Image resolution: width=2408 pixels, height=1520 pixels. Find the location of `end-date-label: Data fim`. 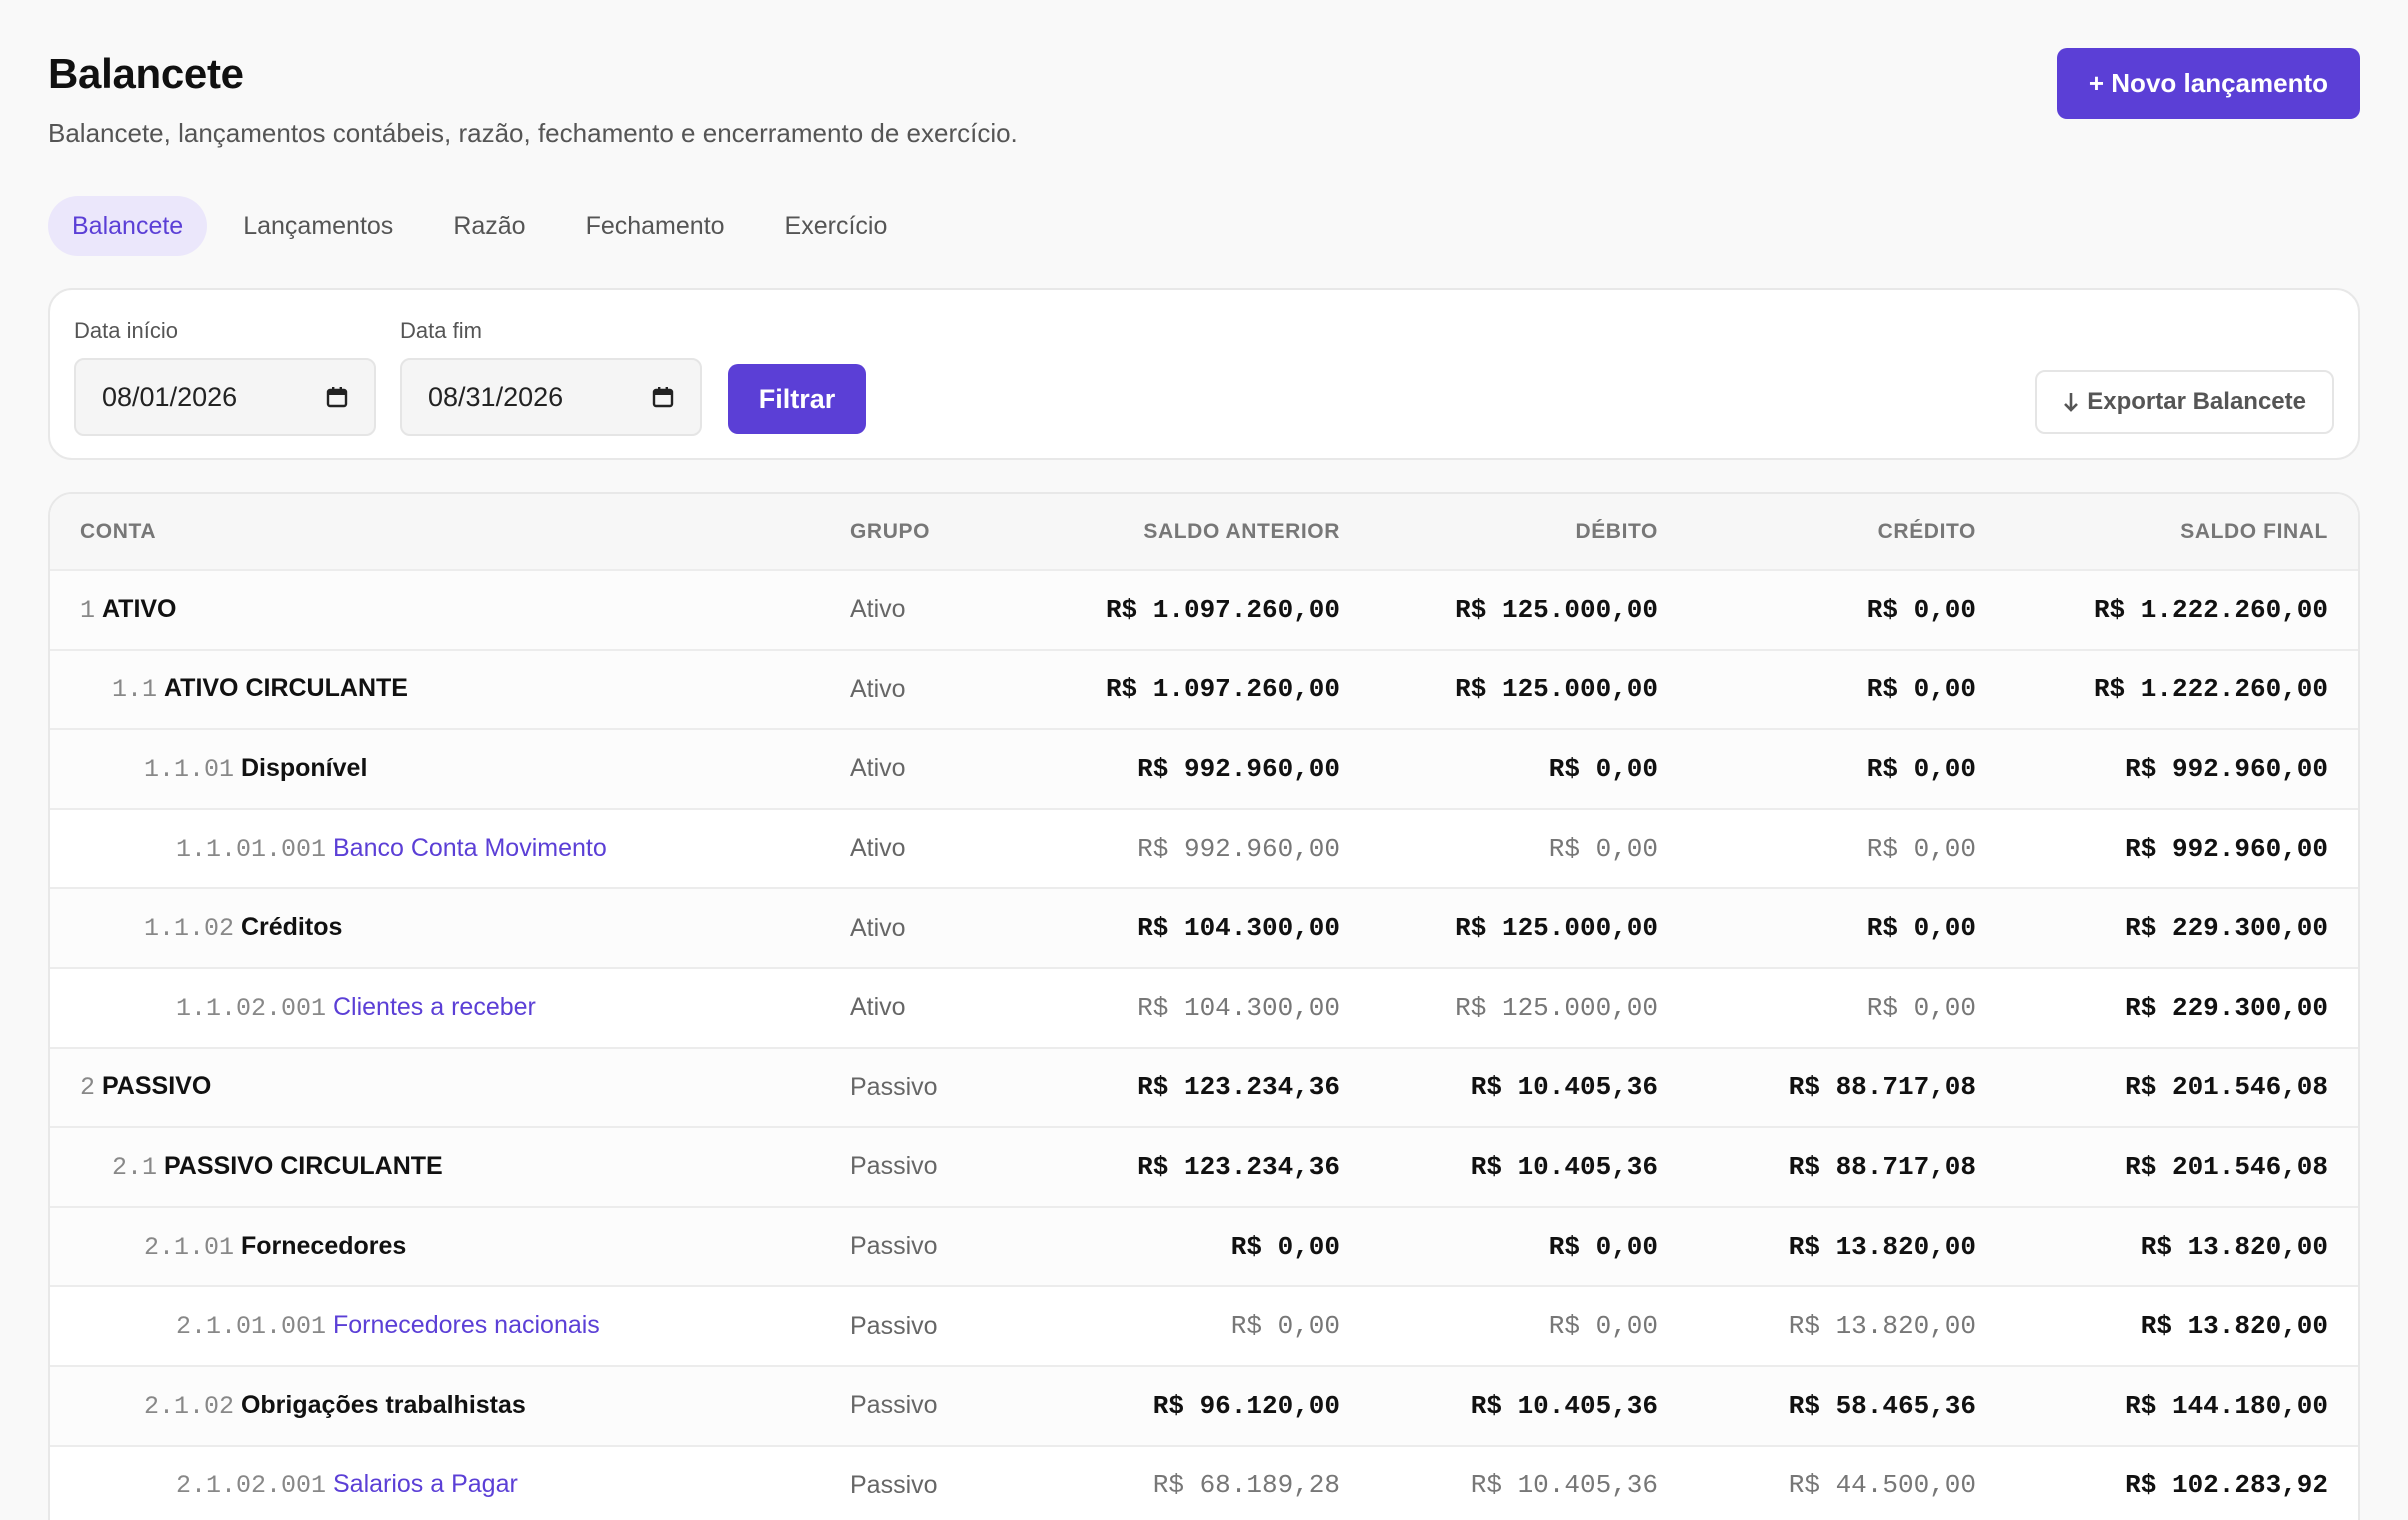

end-date-label: Data fim is located at coordinates (441, 330).